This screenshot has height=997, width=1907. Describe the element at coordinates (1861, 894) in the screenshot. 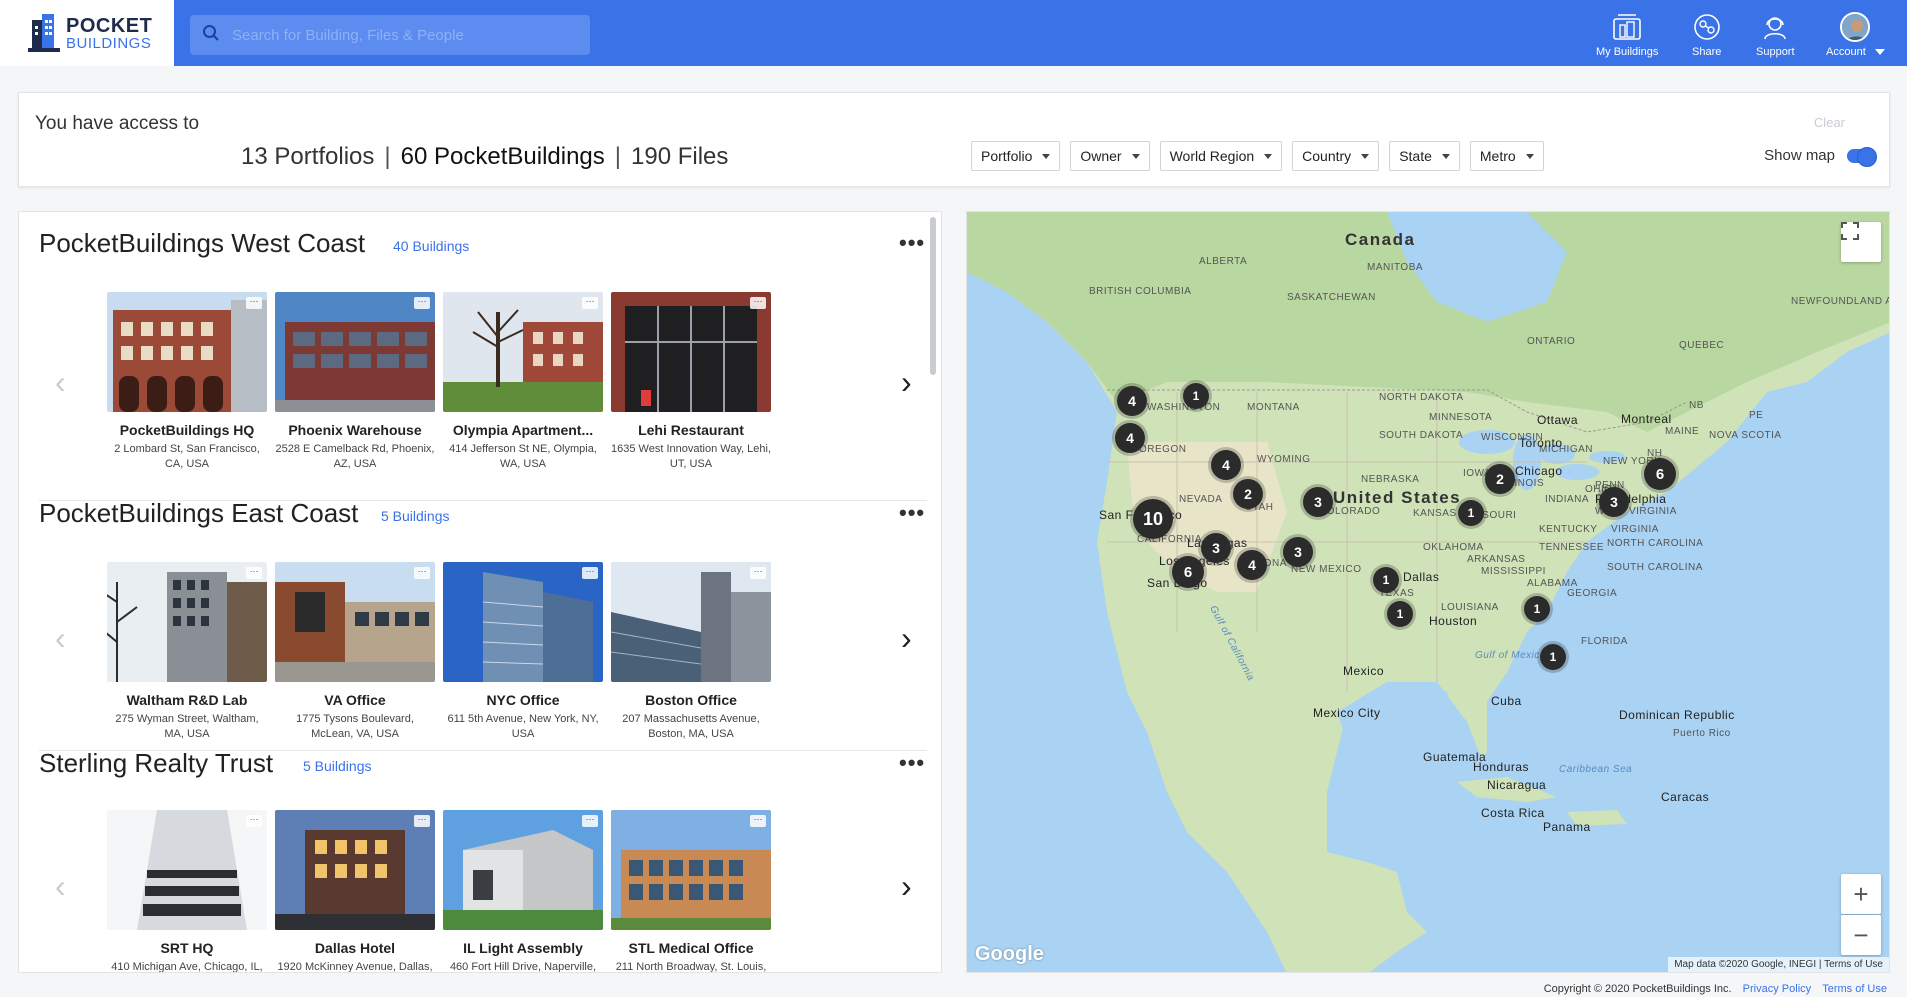

I see `zoom-in-button: +` at that location.